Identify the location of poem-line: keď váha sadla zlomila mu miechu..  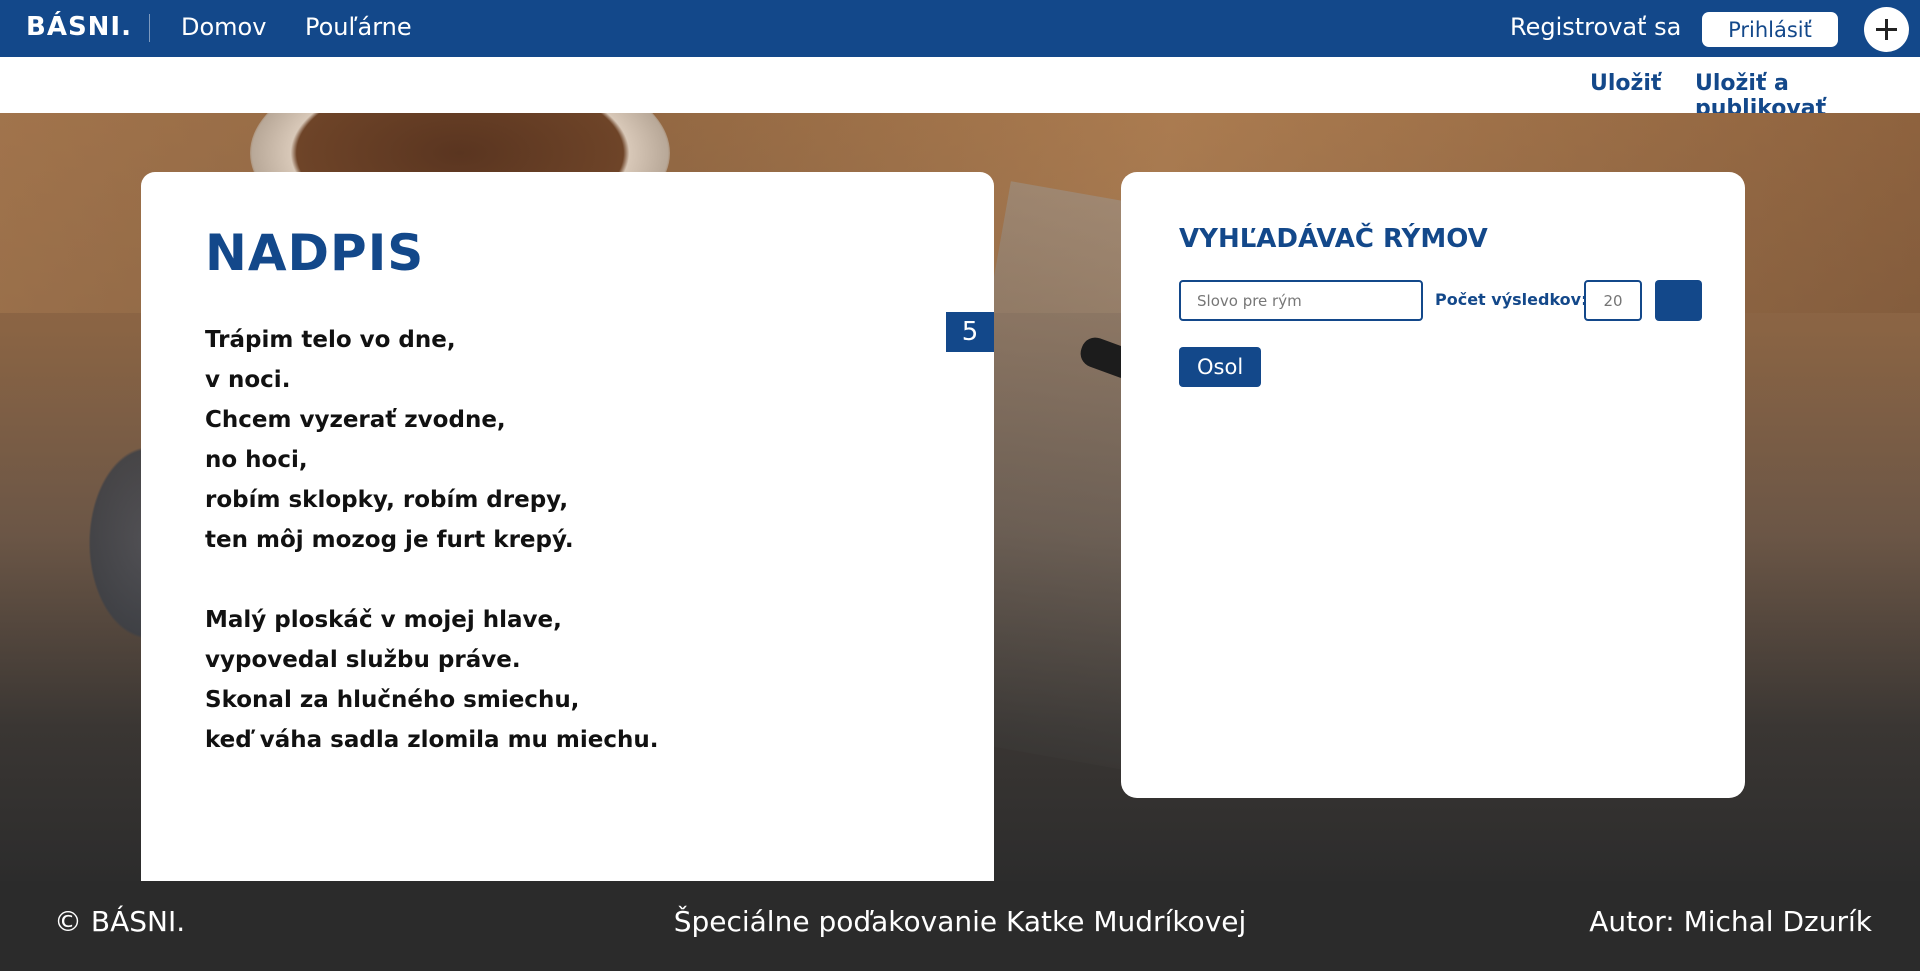
(432, 740).